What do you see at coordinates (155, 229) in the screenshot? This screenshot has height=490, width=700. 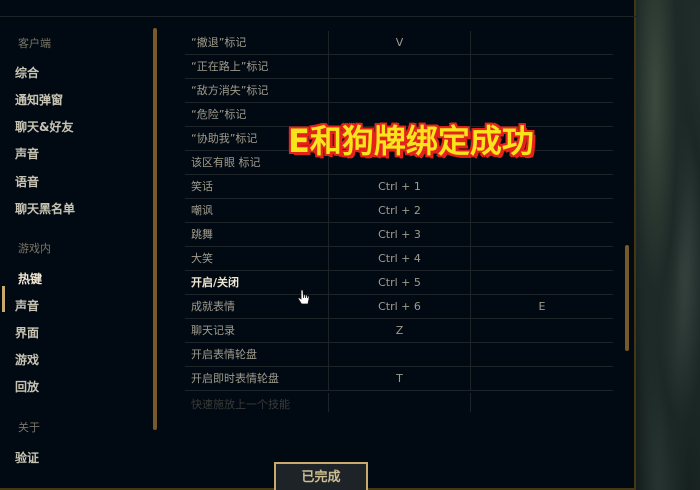 I see `sidebar-scrollbar` at bounding box center [155, 229].